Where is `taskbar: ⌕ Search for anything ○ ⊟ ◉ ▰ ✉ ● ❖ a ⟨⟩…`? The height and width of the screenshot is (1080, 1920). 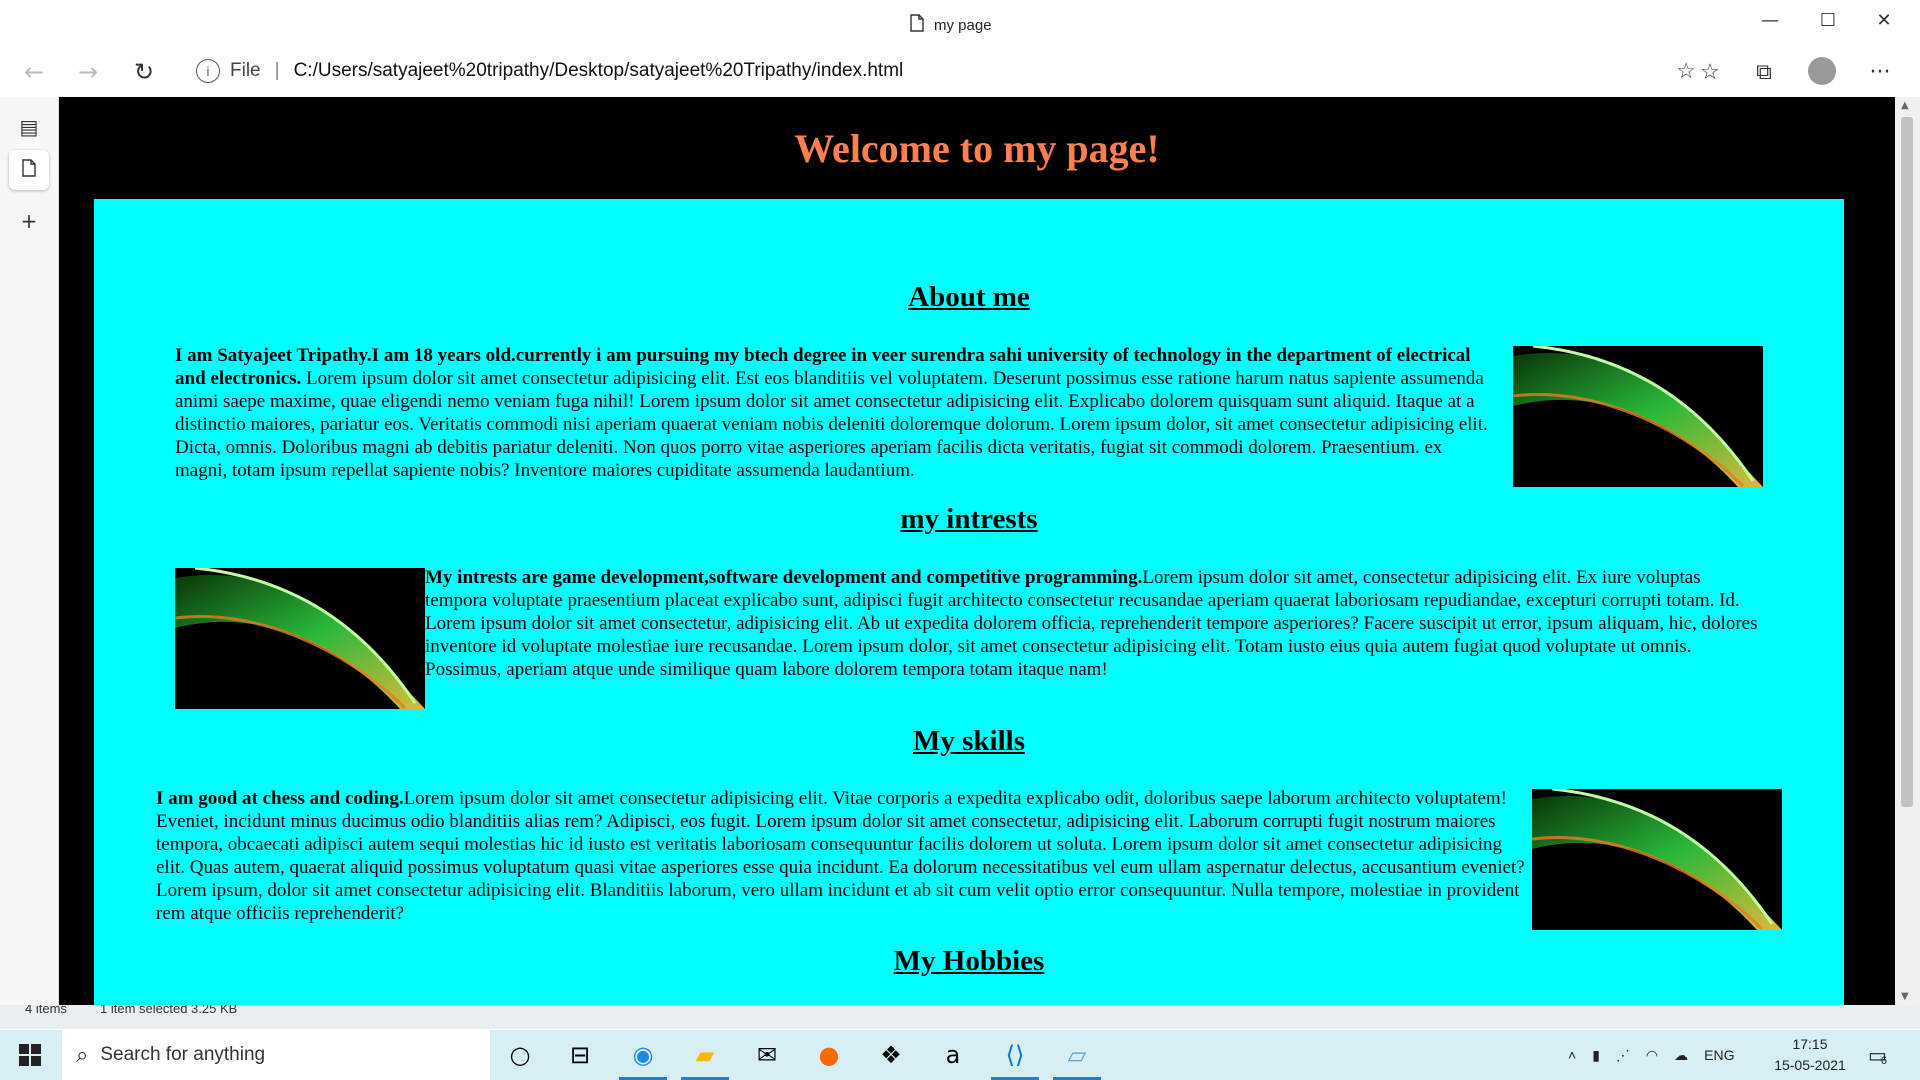 taskbar: ⌕ Search for anything ○ ⊟ ◉ ▰ ✉ ● ❖ a ⟨⟩… is located at coordinates (960, 1055).